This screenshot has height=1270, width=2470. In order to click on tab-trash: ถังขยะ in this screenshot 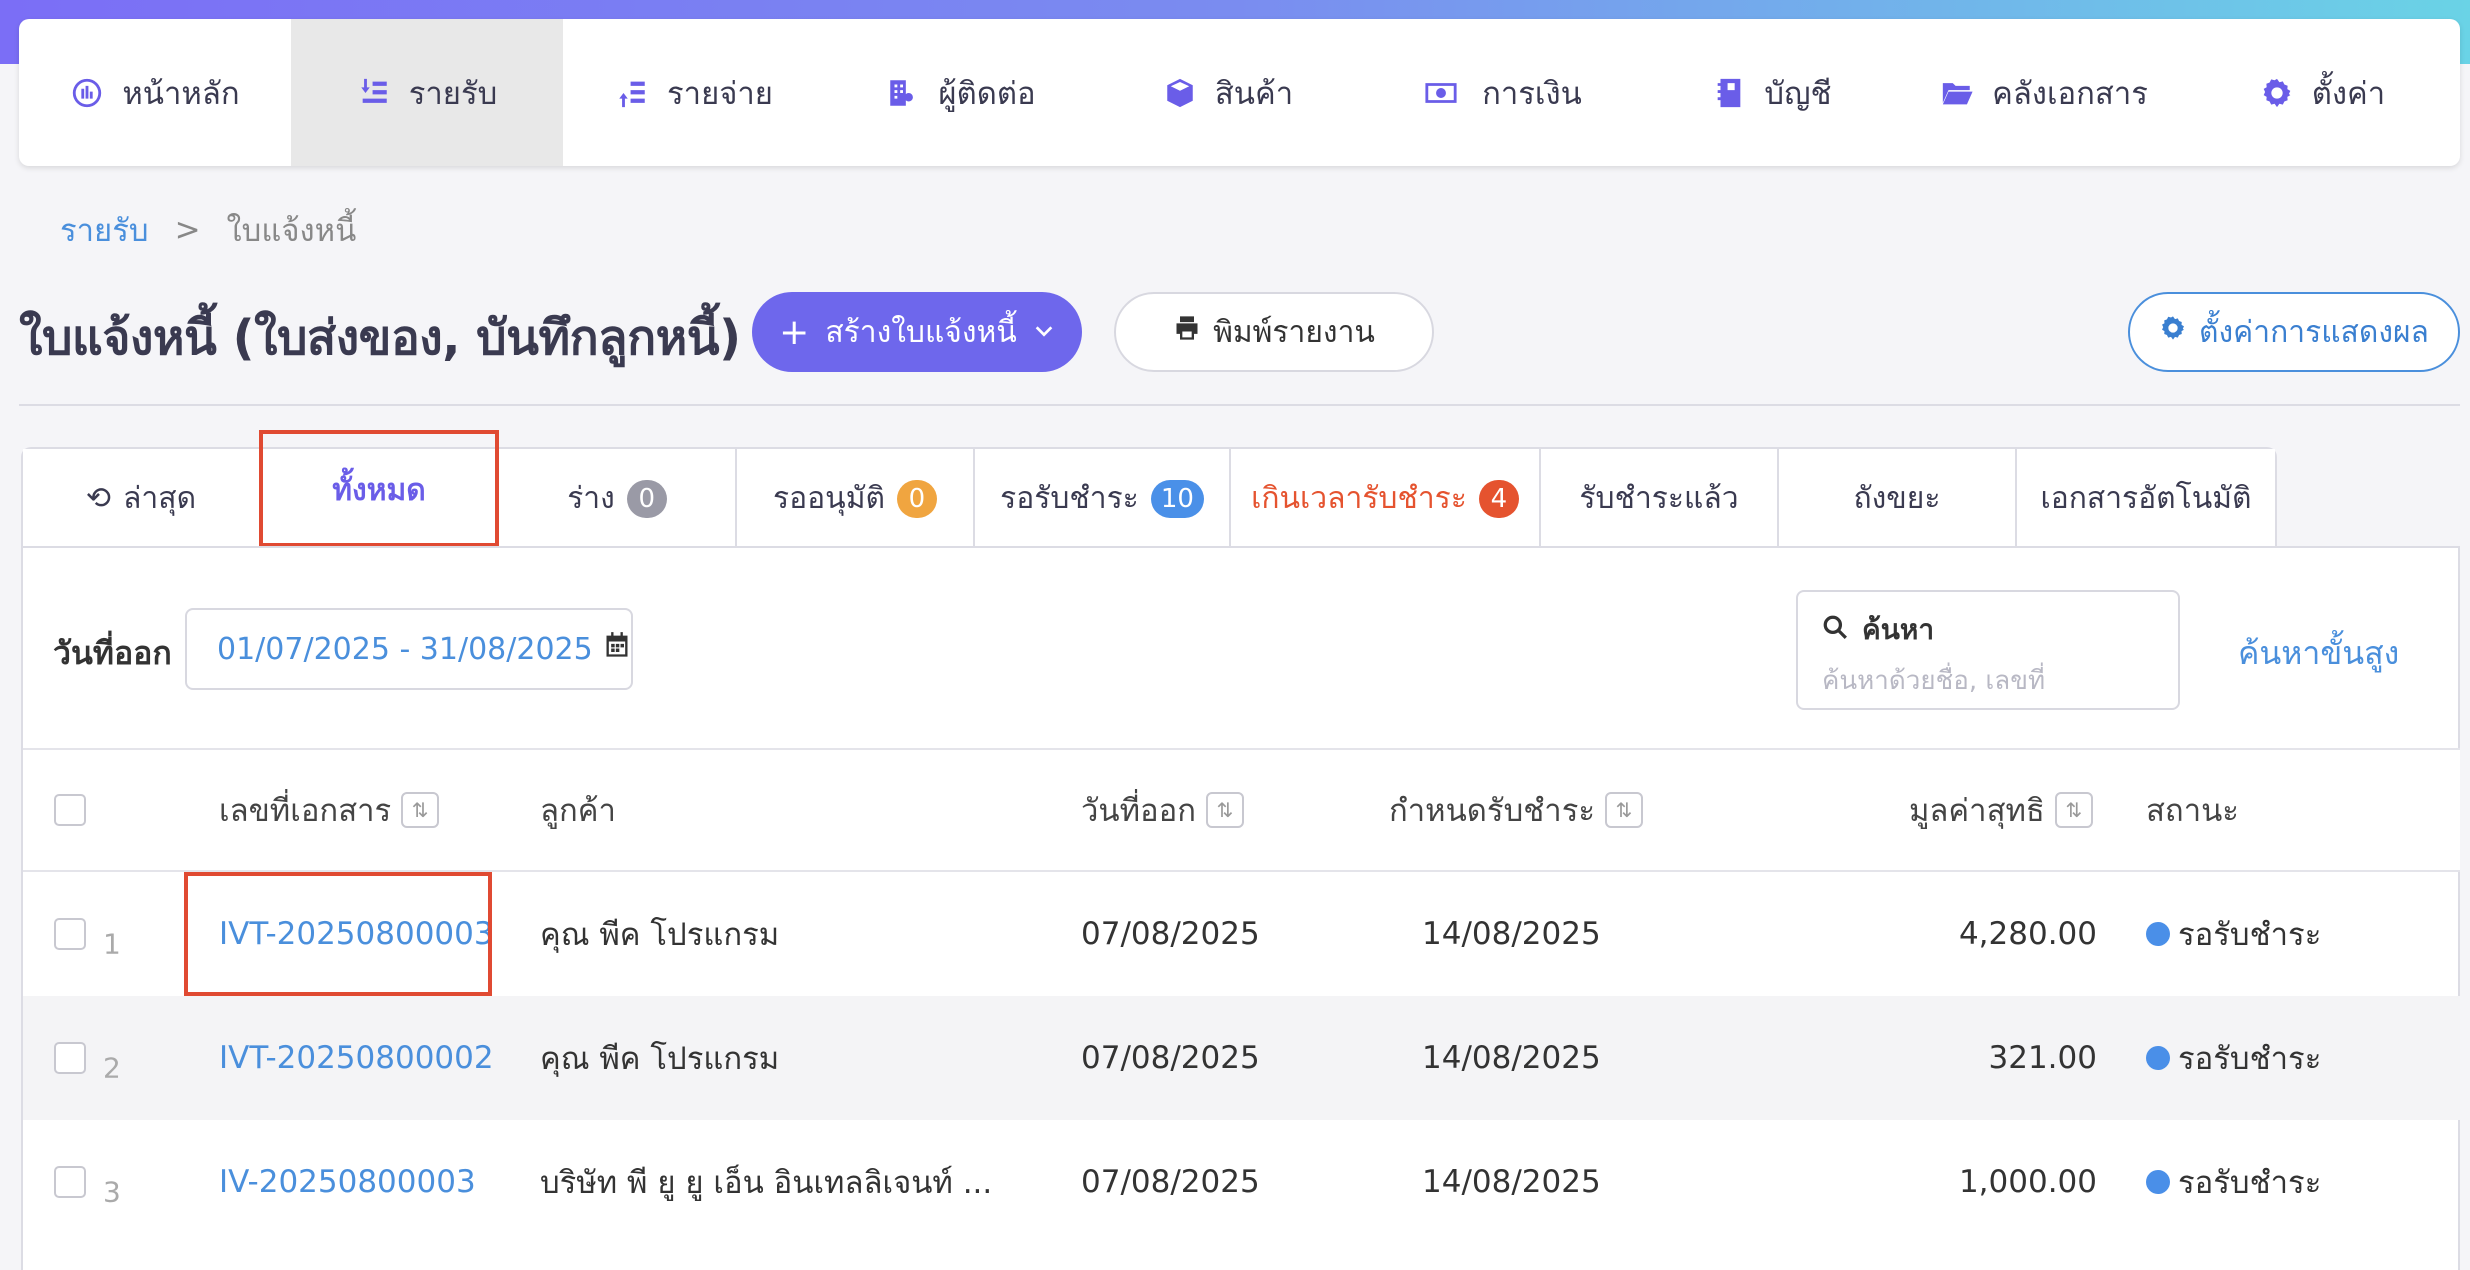, I will do `click(1898, 498)`.